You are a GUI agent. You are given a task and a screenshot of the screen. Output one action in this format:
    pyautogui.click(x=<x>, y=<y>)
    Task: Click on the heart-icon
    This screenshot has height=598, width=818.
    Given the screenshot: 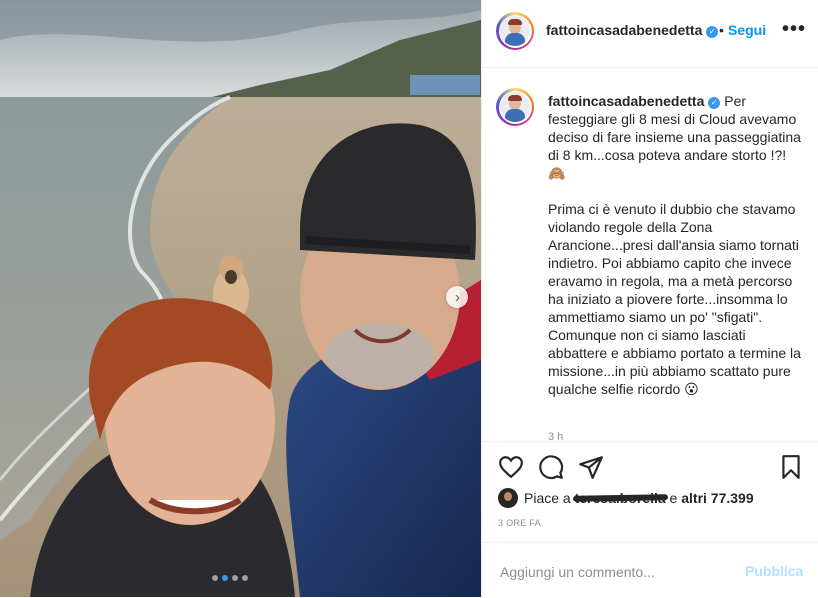 What is the action you would take?
    pyautogui.click(x=511, y=467)
    